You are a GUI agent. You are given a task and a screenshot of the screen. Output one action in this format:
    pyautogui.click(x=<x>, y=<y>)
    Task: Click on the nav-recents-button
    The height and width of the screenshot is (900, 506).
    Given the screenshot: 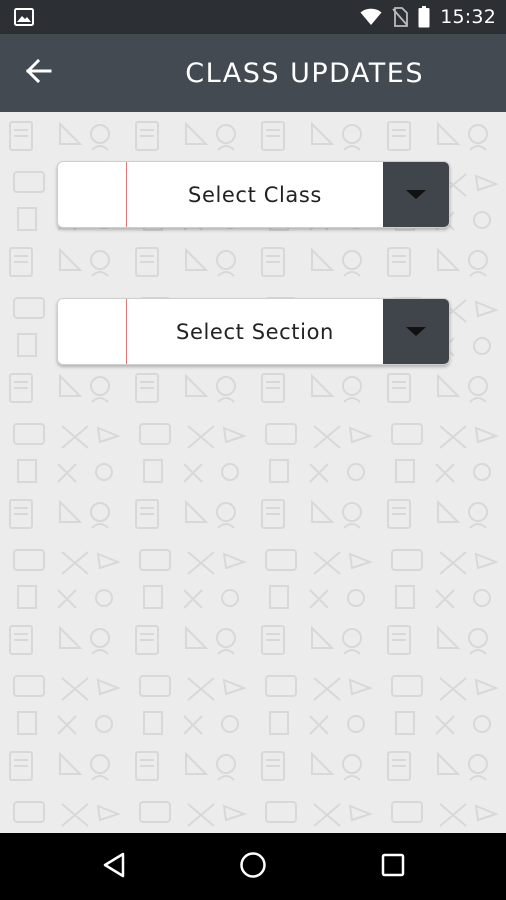 What is the action you would take?
    pyautogui.click(x=393, y=867)
    